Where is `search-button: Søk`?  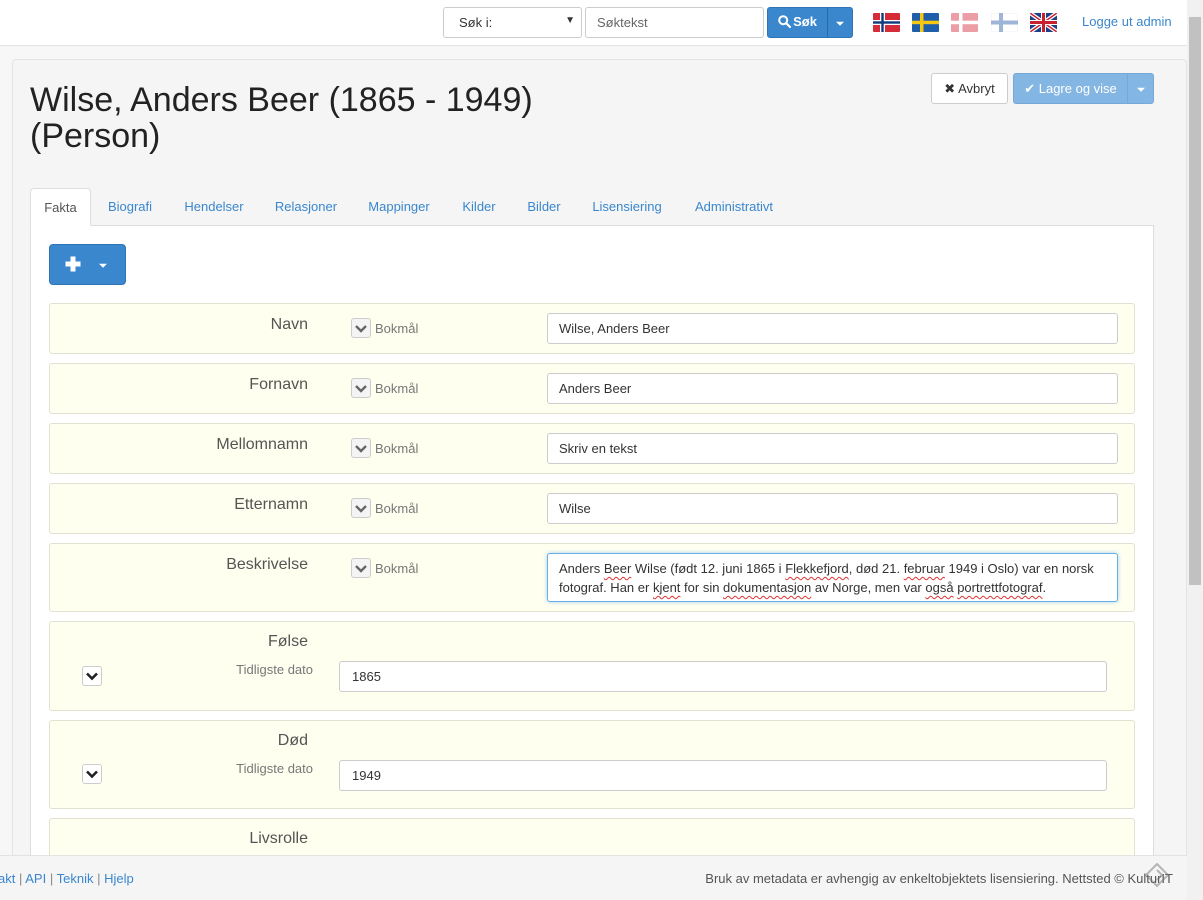
search-button: Søk is located at coordinates (797, 22).